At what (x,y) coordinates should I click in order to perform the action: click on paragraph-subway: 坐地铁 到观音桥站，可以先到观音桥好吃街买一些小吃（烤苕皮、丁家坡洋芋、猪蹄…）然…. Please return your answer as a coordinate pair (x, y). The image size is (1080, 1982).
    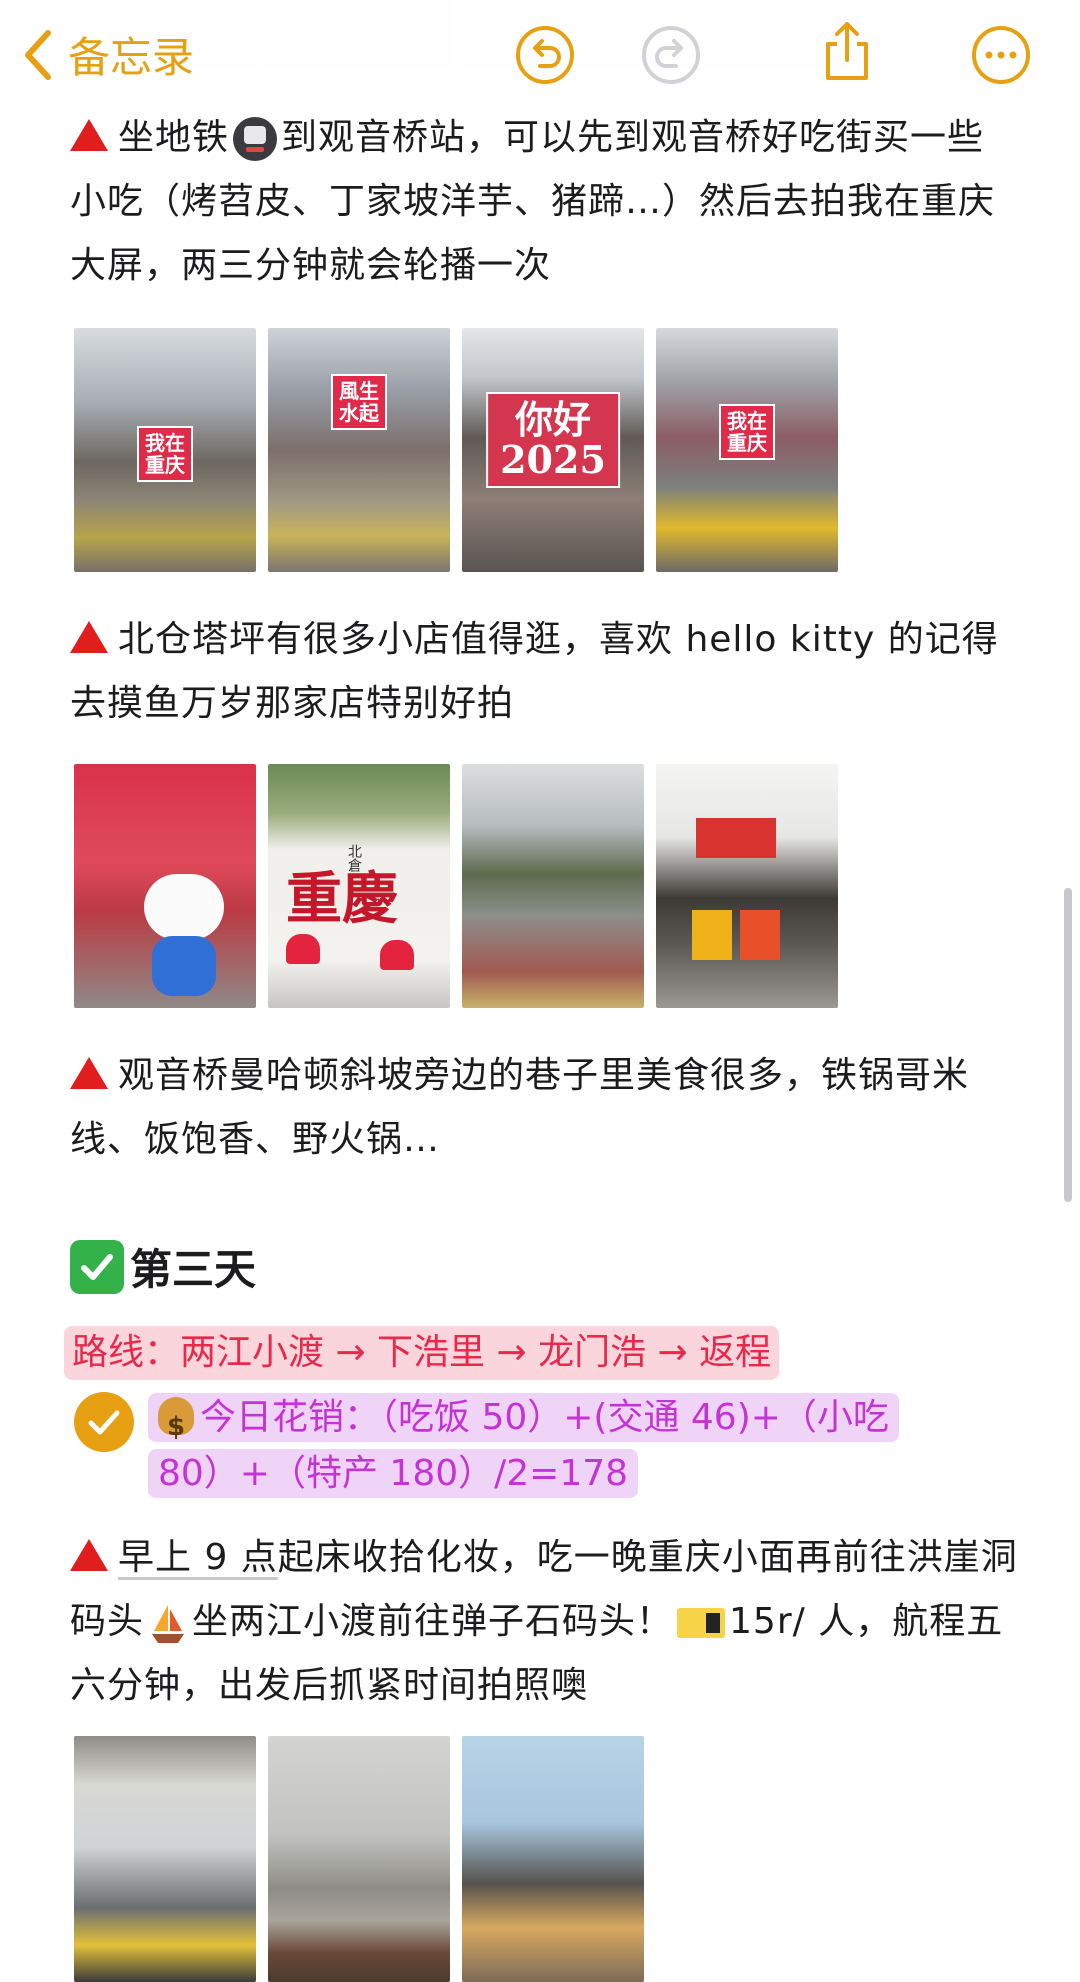
    Looking at the image, I should click on (533, 201).